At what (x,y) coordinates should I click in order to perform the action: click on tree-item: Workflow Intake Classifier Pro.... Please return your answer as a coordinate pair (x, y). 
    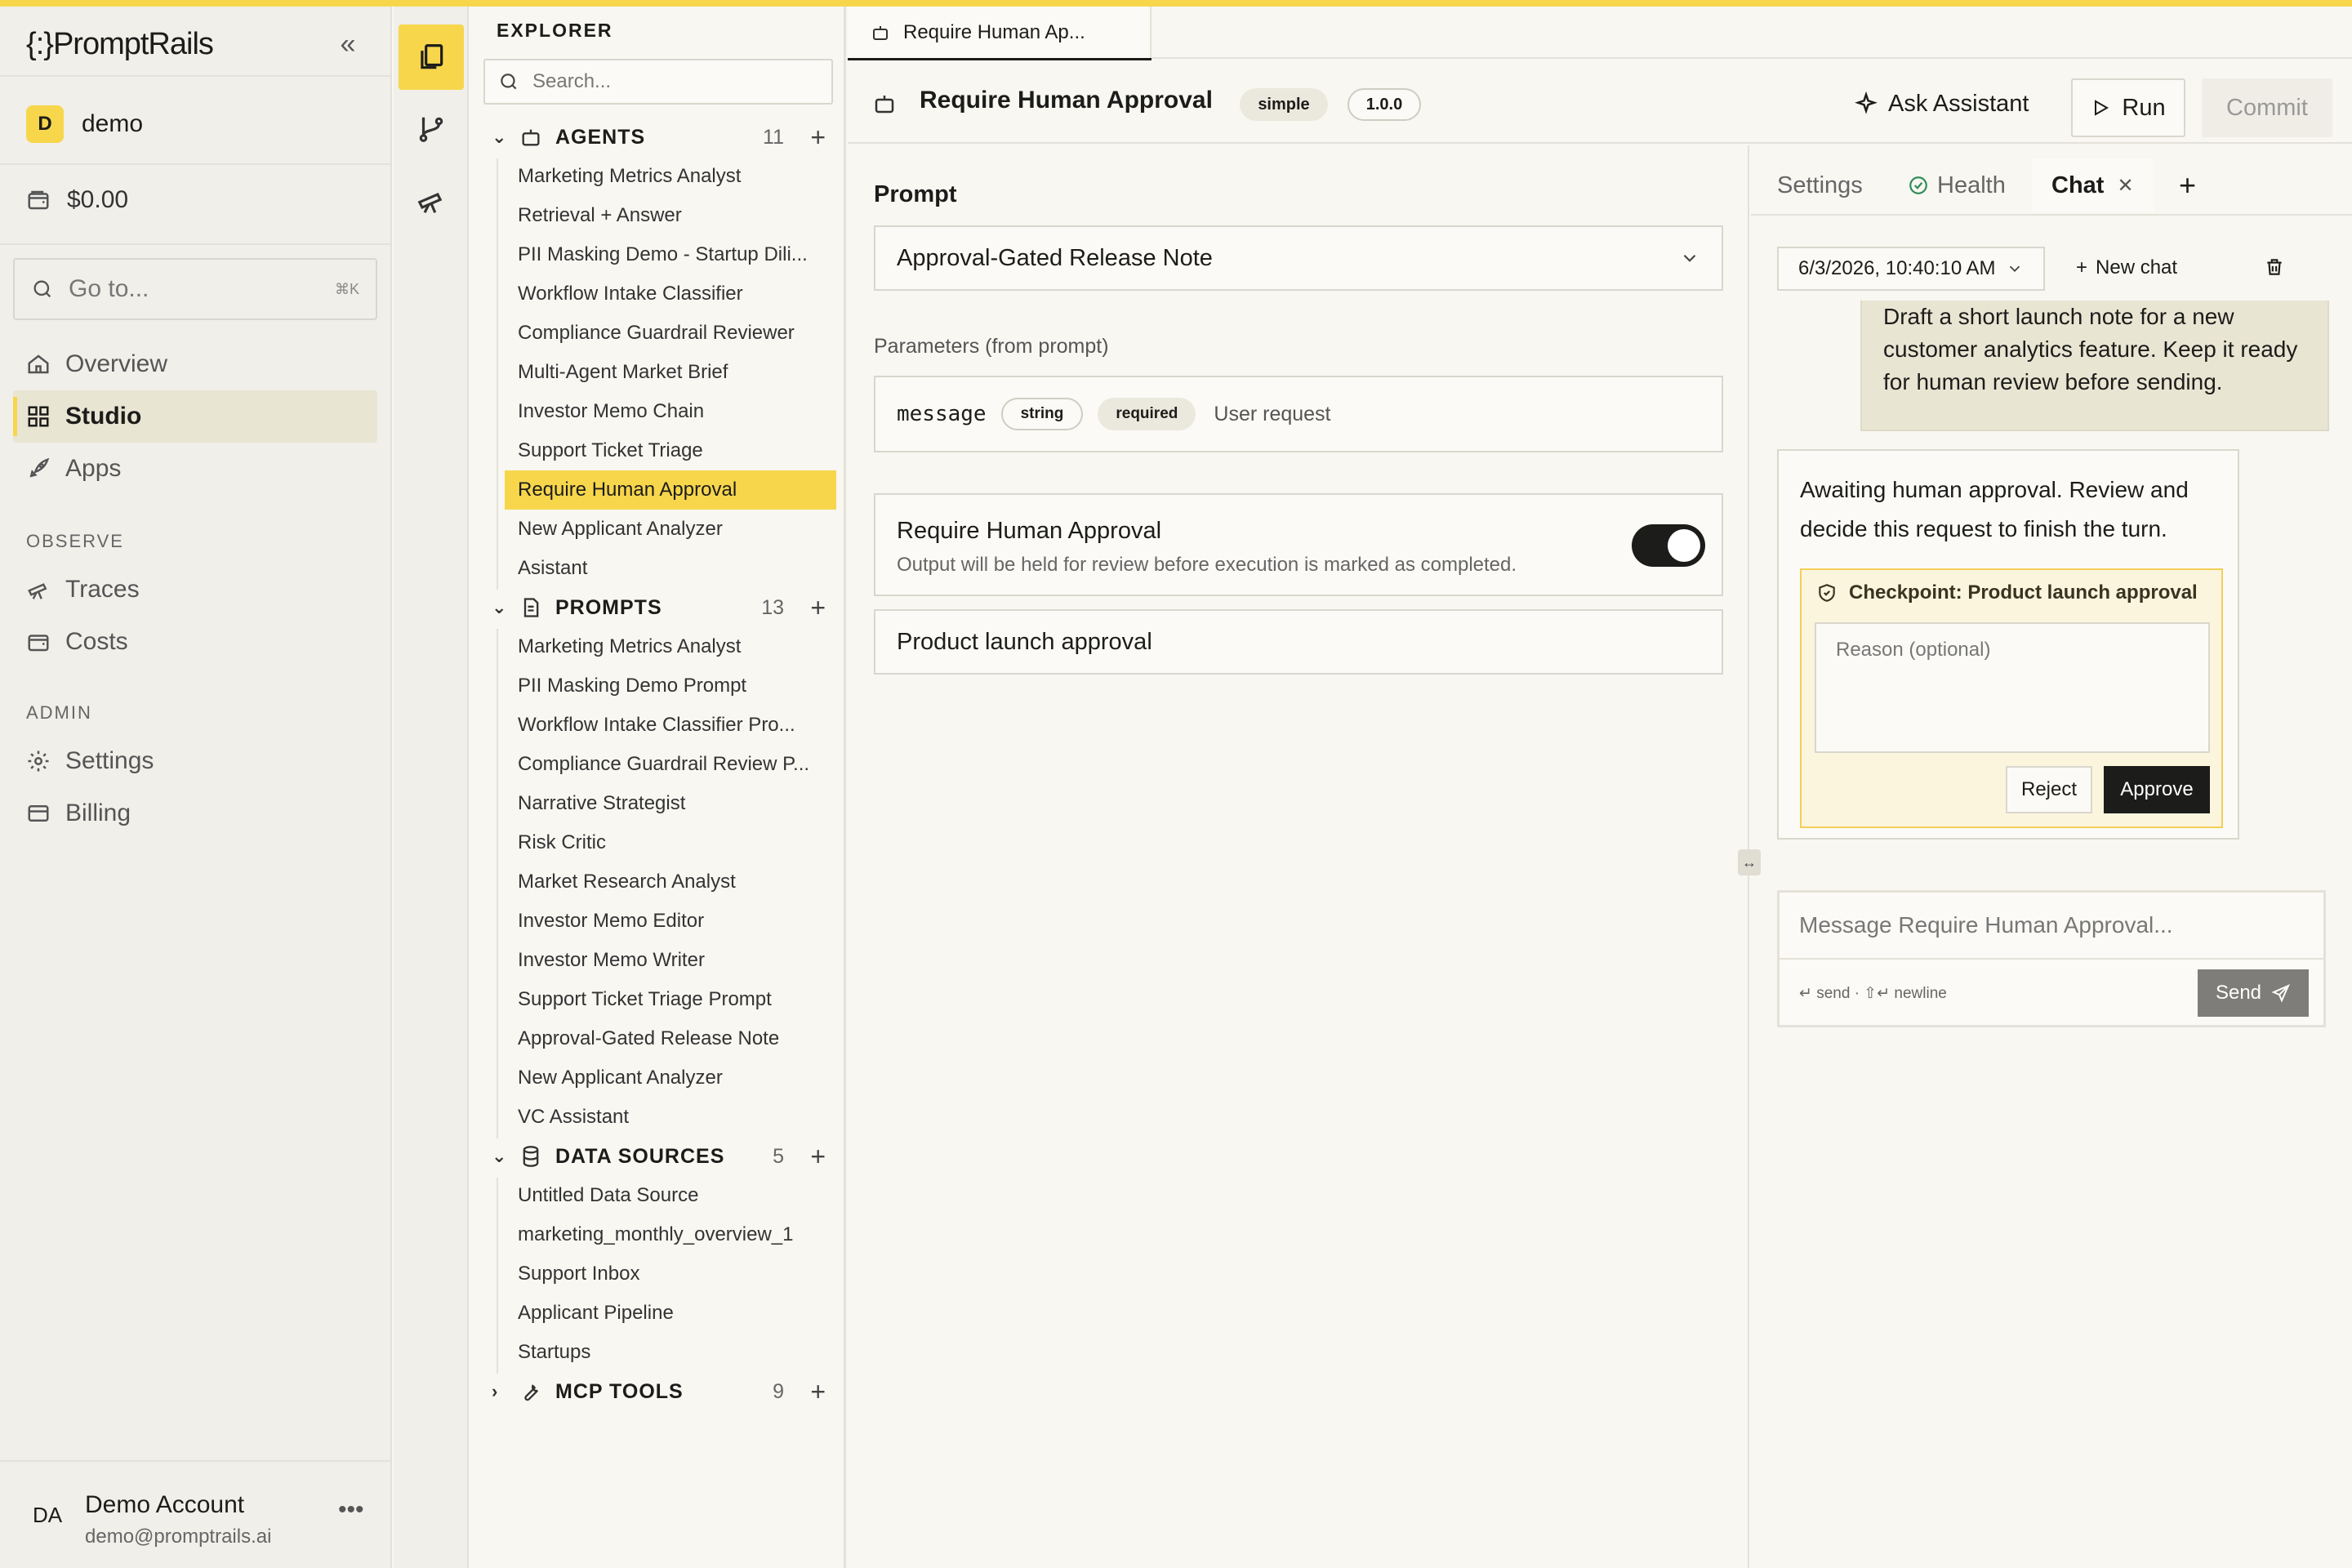
    Looking at the image, I should click on (670, 725).